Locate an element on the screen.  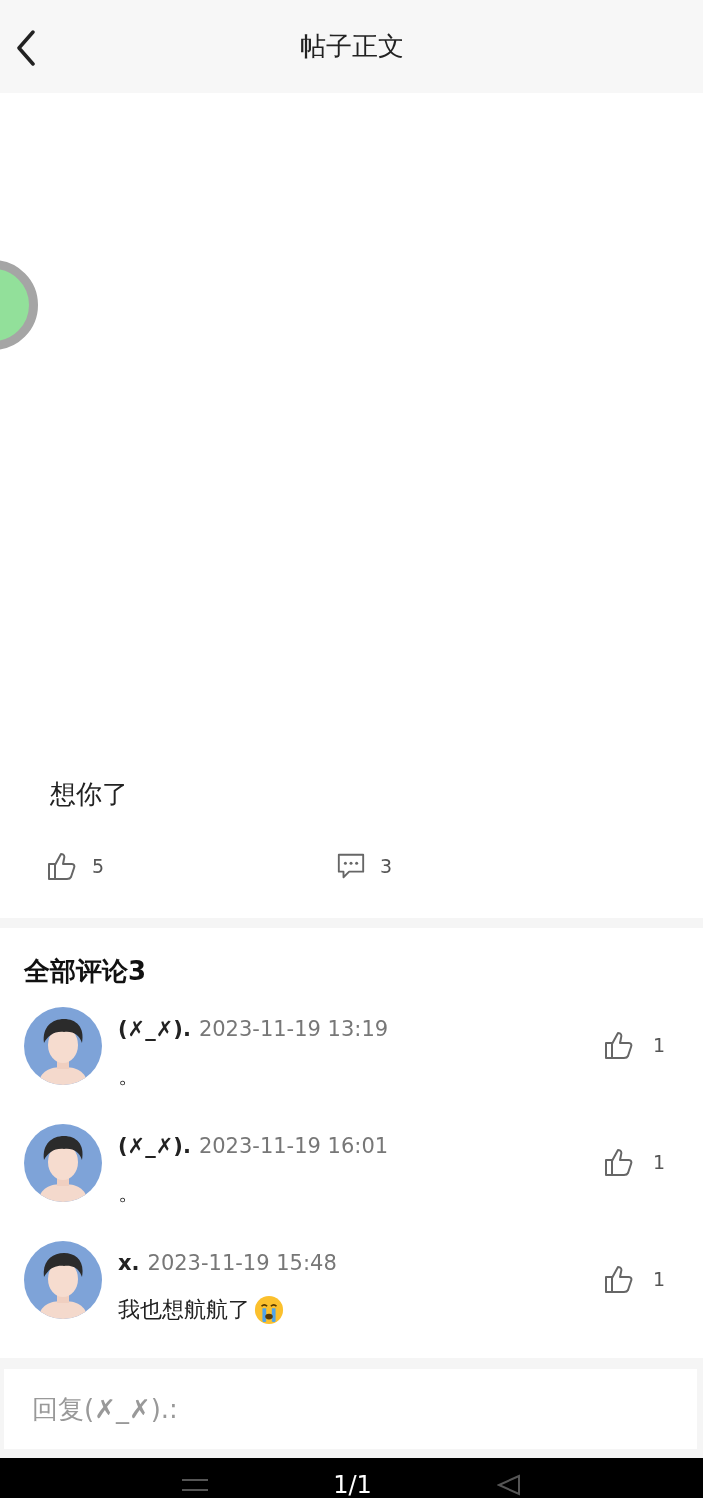
page-indicator: 1/1 is located at coordinates (352, 1484).